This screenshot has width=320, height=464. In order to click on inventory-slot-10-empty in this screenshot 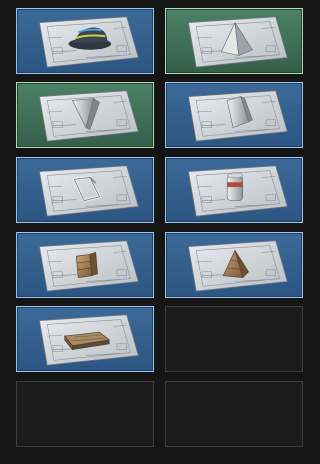, I will do `click(234, 339)`.